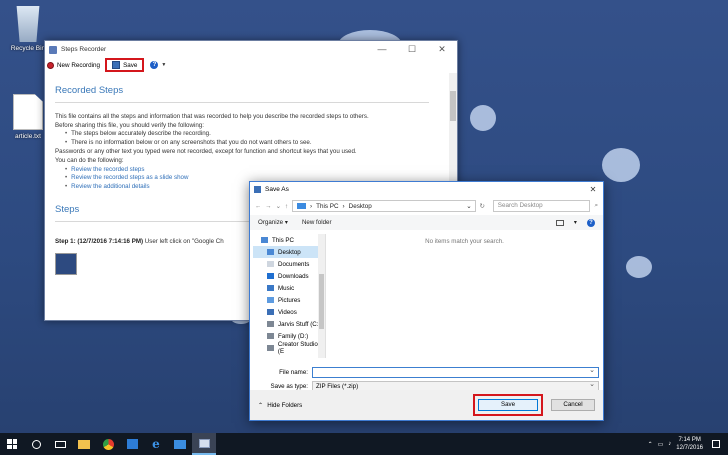  I want to click on nav-item-label: Family (D:), so click(293, 336).